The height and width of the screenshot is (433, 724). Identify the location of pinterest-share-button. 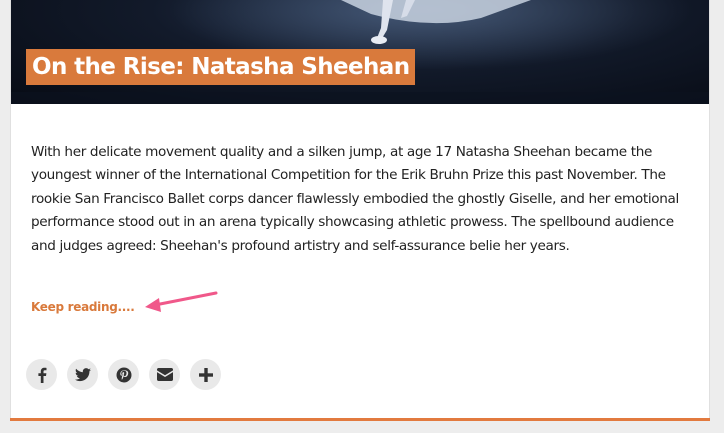
(123, 374).